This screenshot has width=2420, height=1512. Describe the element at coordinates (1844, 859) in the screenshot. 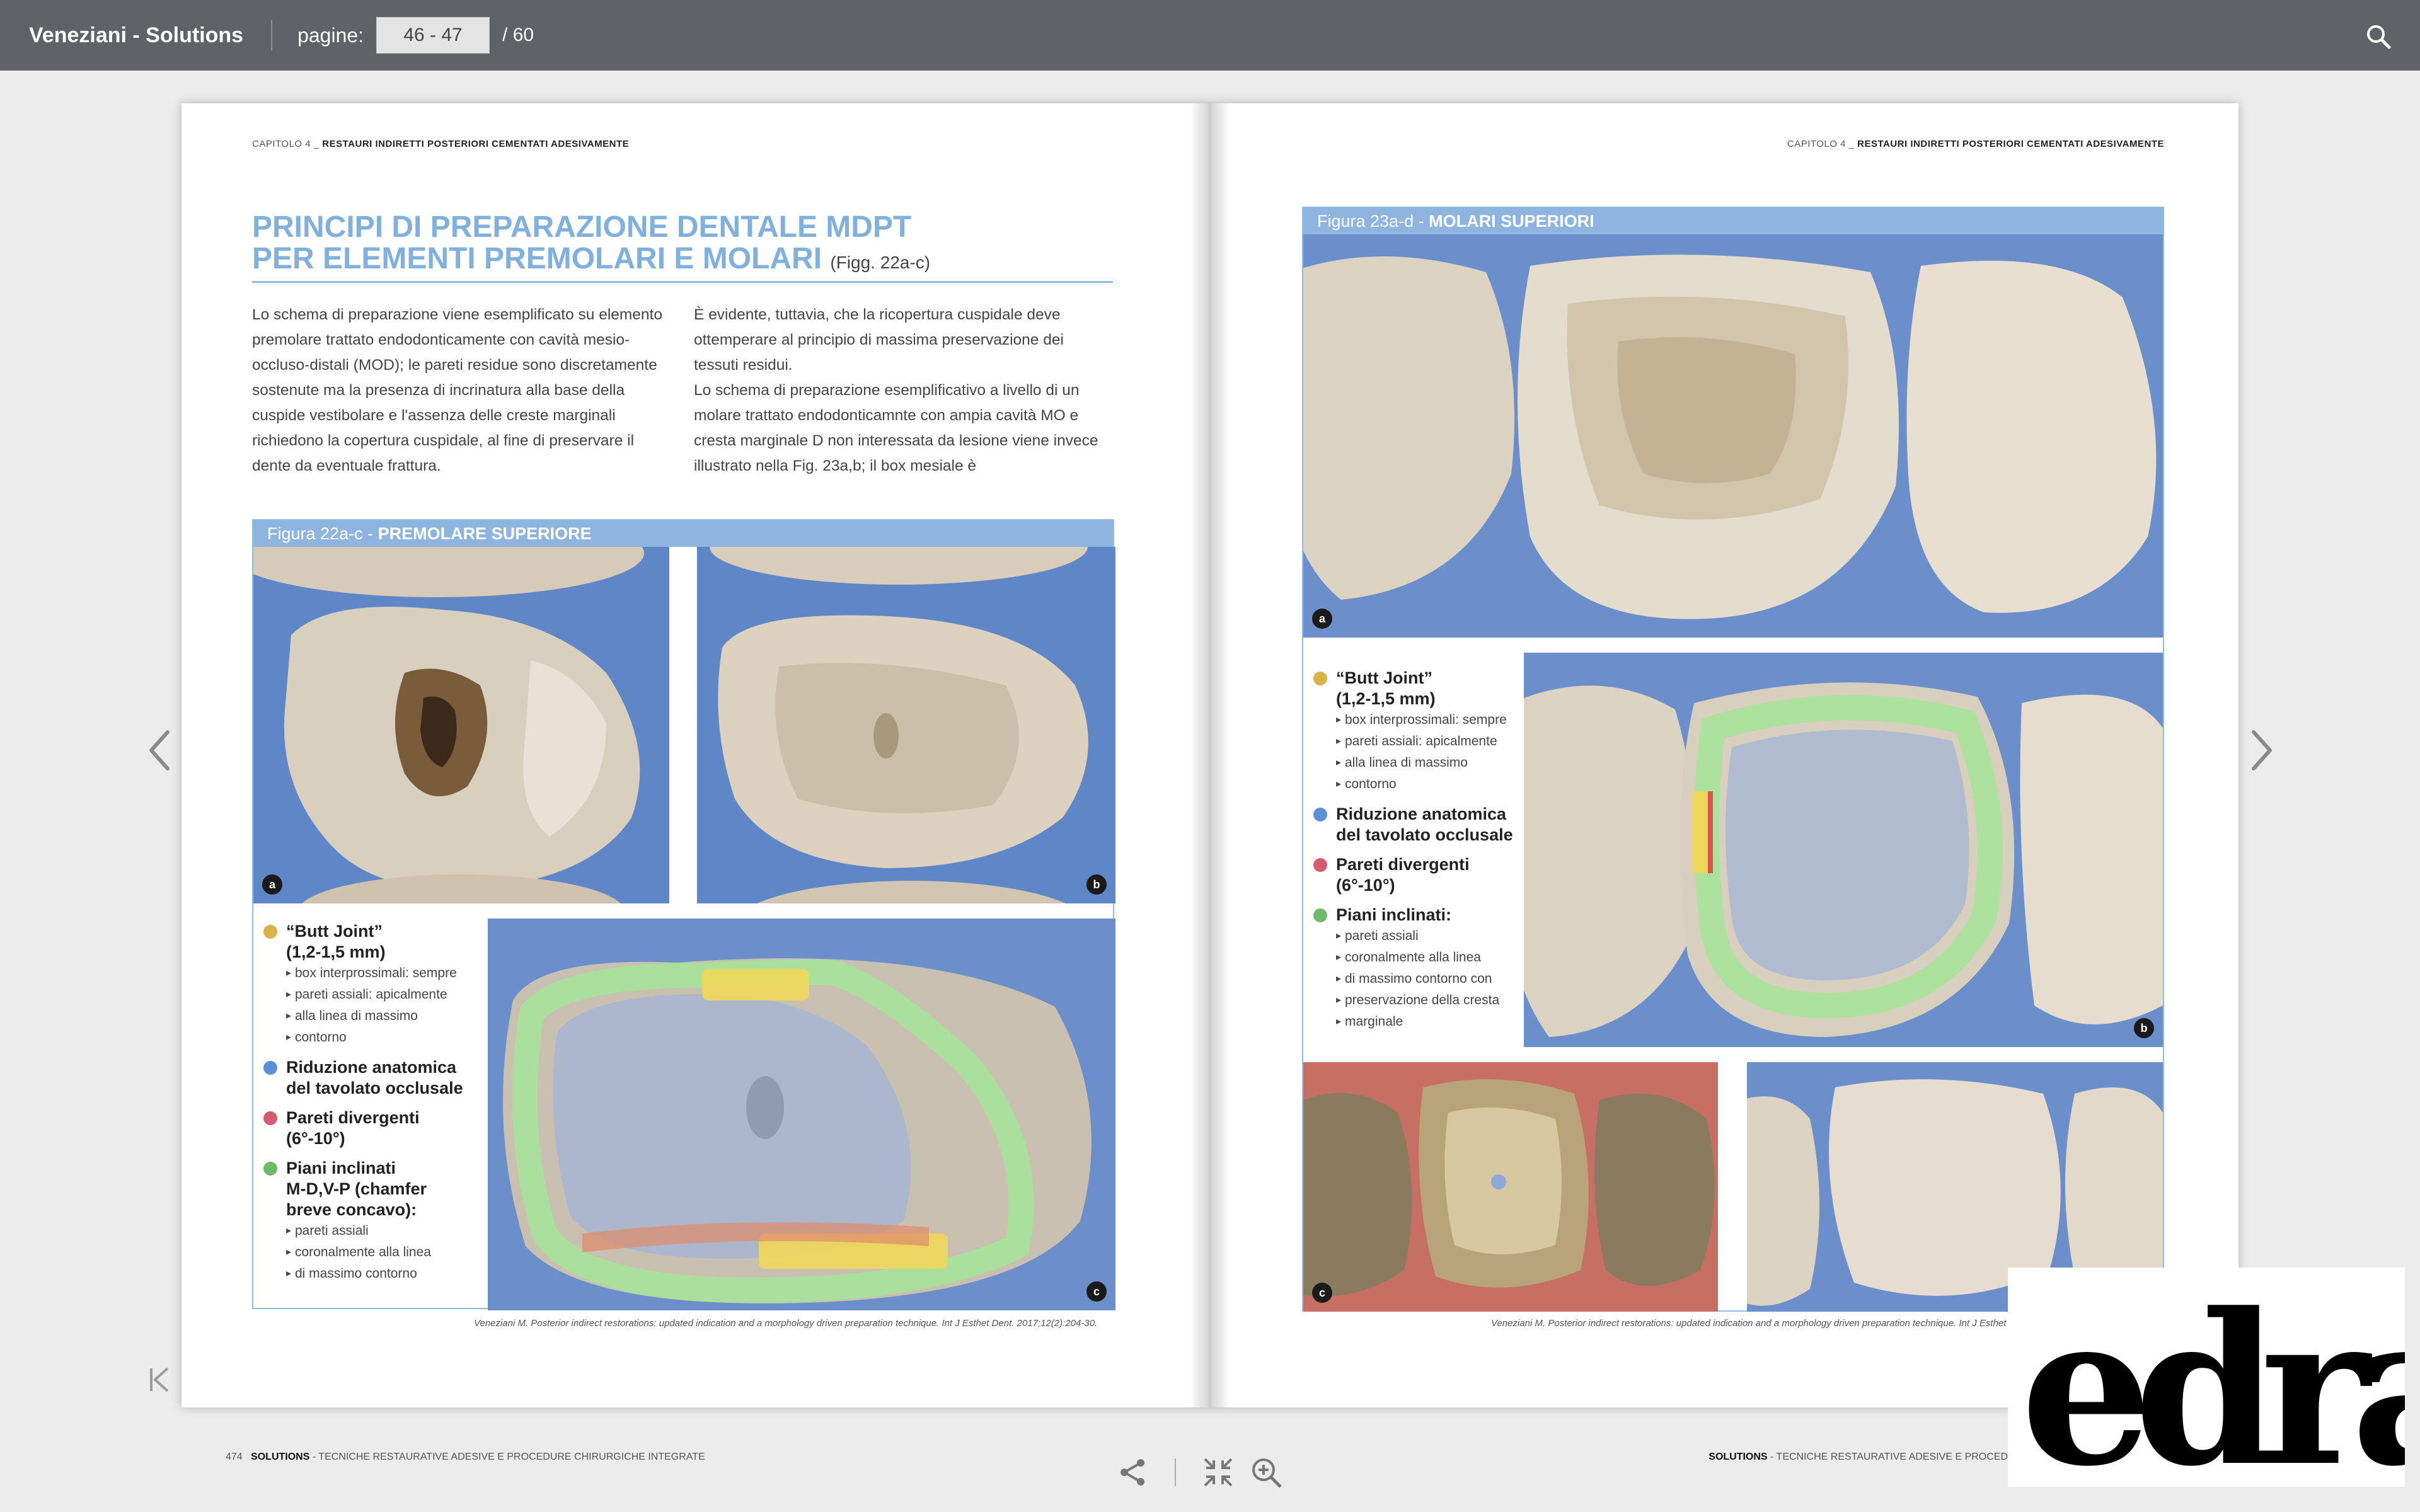

I see `molar-photo-b-diagram` at that location.